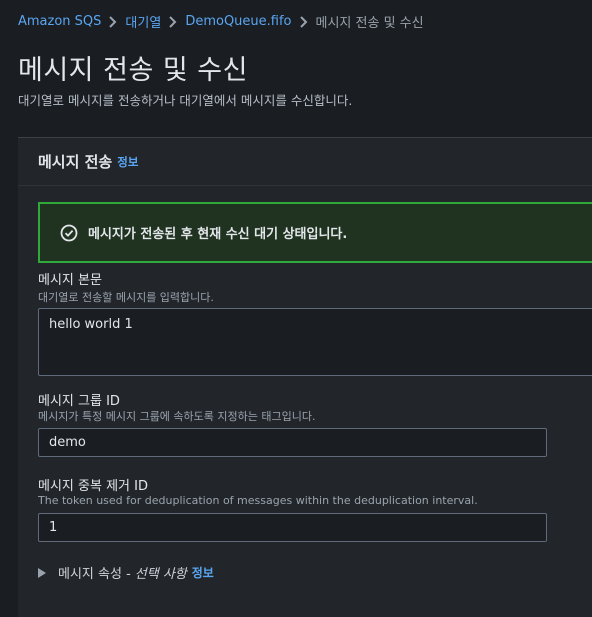 The image size is (592, 617). I want to click on breadcrumb-queue-name: DemoQueue.fifo, so click(238, 21).